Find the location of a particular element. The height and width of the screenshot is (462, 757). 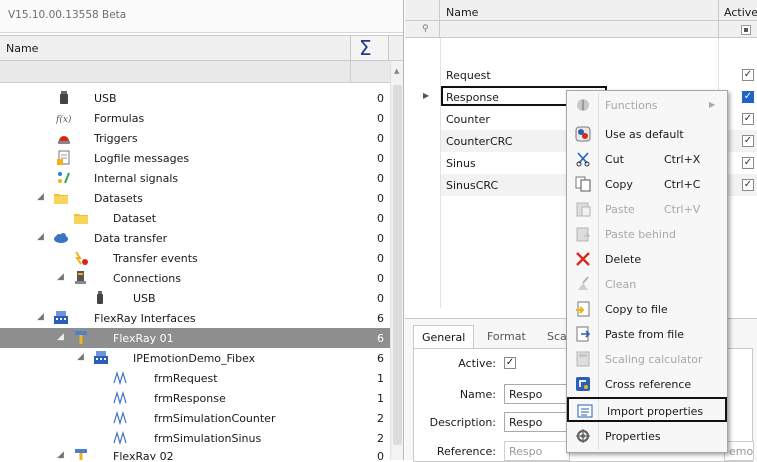

flexray-interfaces-icon is located at coordinates (61, 318).